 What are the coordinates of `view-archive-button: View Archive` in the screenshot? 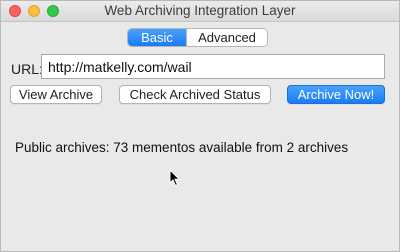 It's located at (56, 94).